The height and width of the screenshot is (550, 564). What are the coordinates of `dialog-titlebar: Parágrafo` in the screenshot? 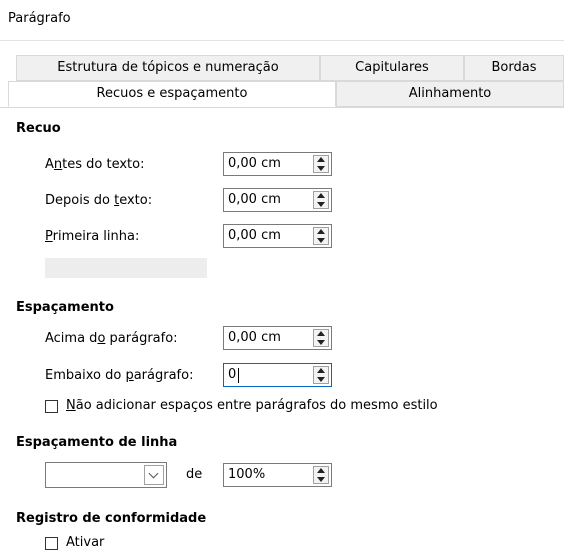 It's located at (282, 20).